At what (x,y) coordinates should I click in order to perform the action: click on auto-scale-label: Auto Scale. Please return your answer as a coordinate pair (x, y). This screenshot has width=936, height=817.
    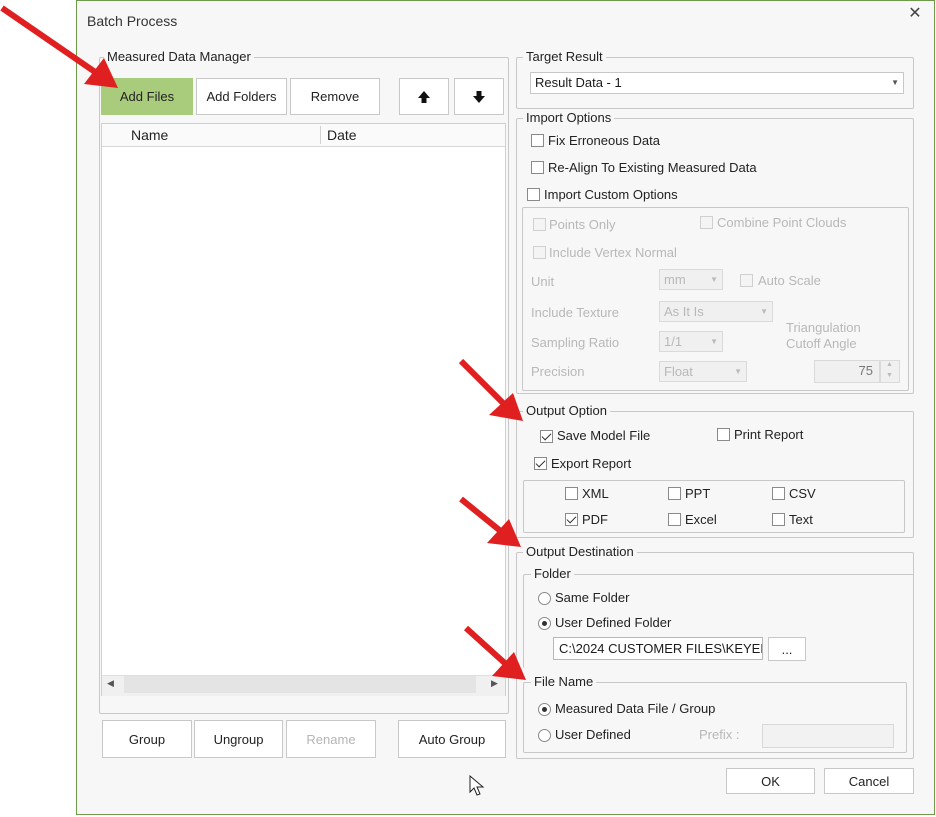
    Looking at the image, I should click on (789, 280).